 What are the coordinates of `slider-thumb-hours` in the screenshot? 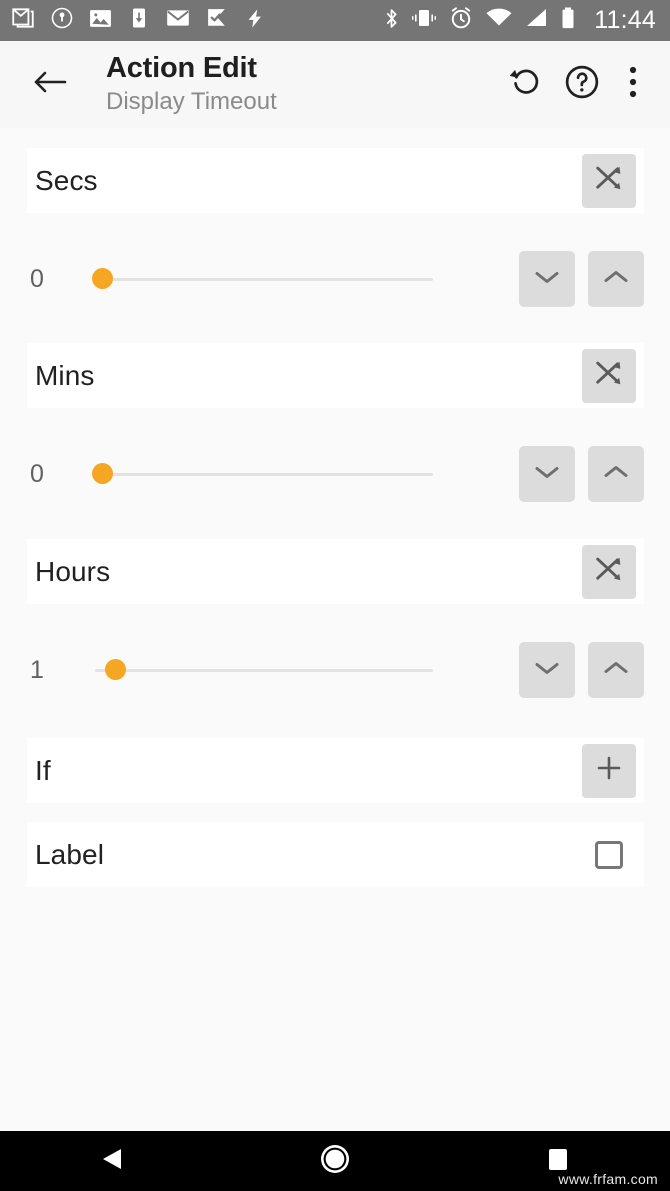 It's located at (116, 669).